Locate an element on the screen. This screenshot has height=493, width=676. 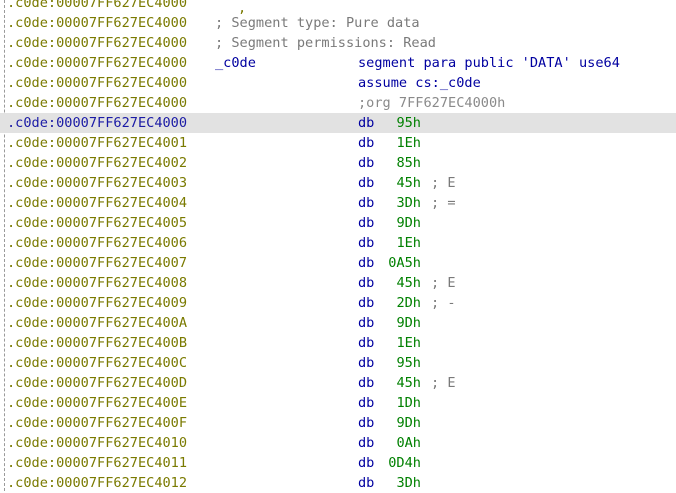
line-address: .c0de:00007FF627EC400D is located at coordinates (97, 383).